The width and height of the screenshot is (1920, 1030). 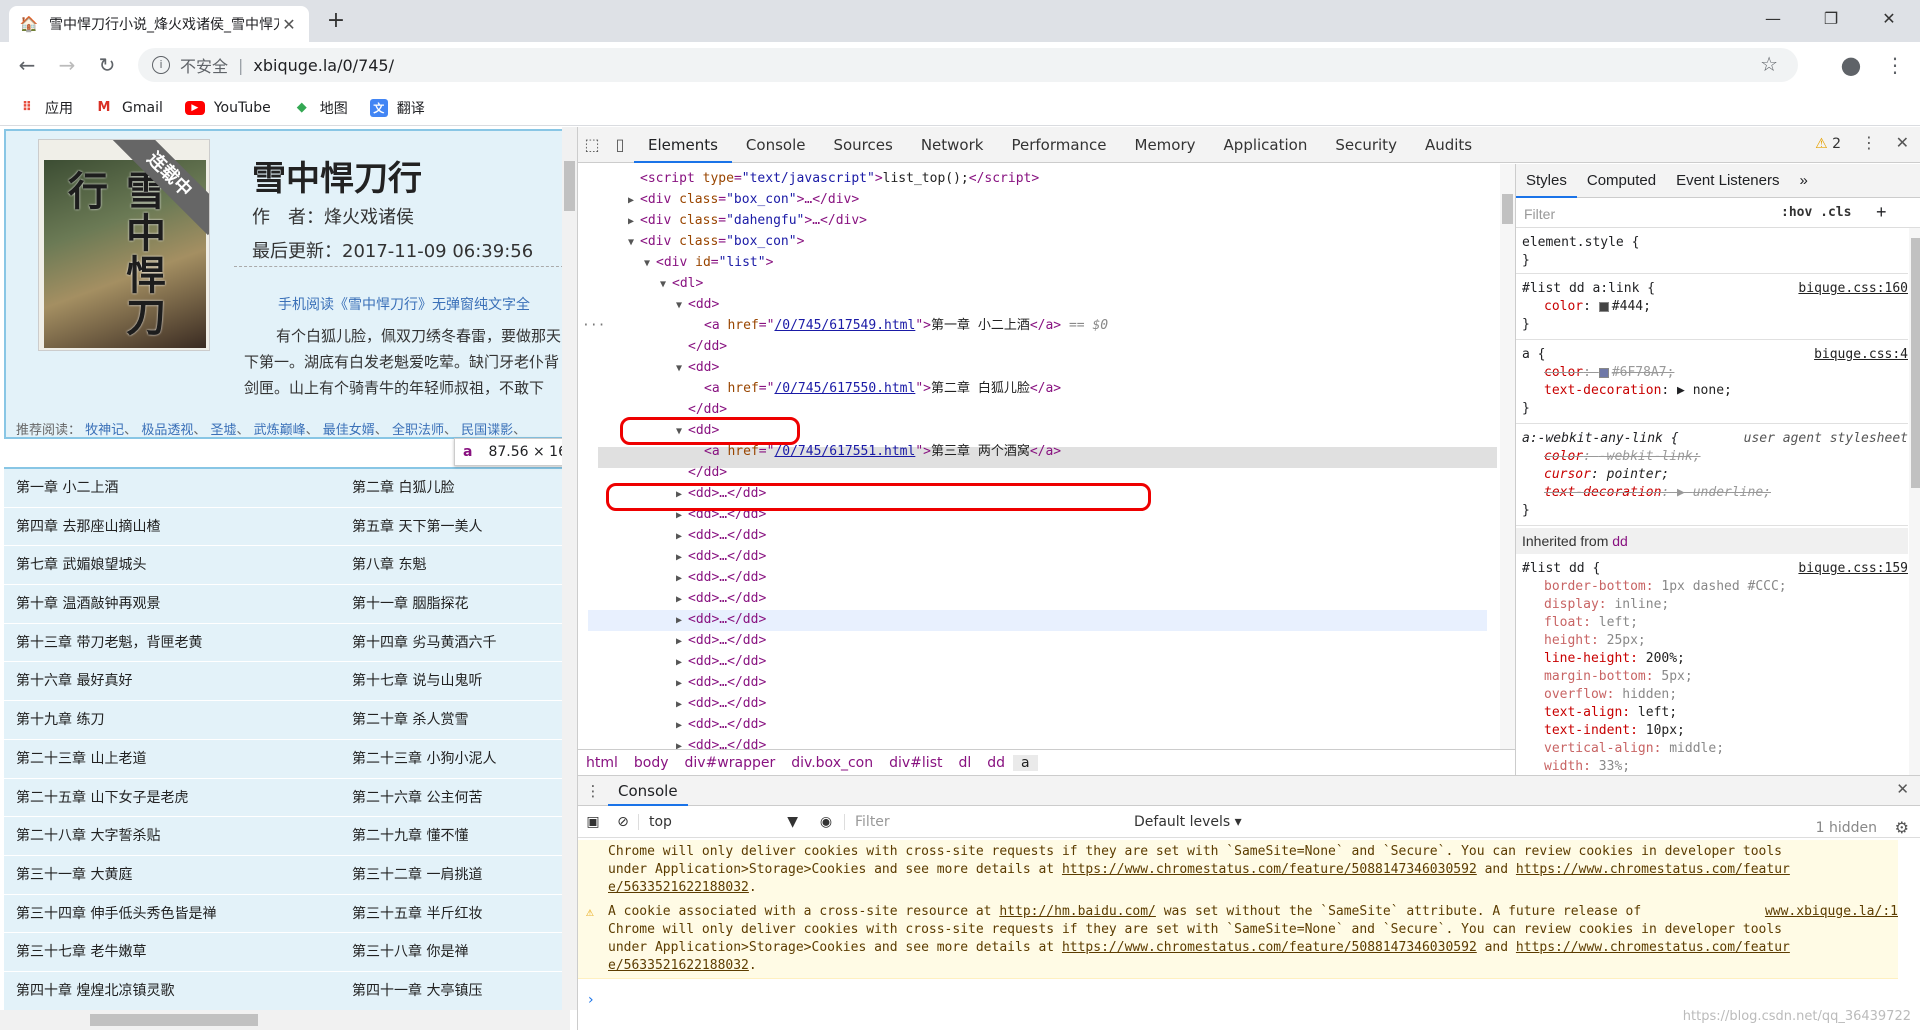 I want to click on minimize-button: —, so click(x=1773, y=18).